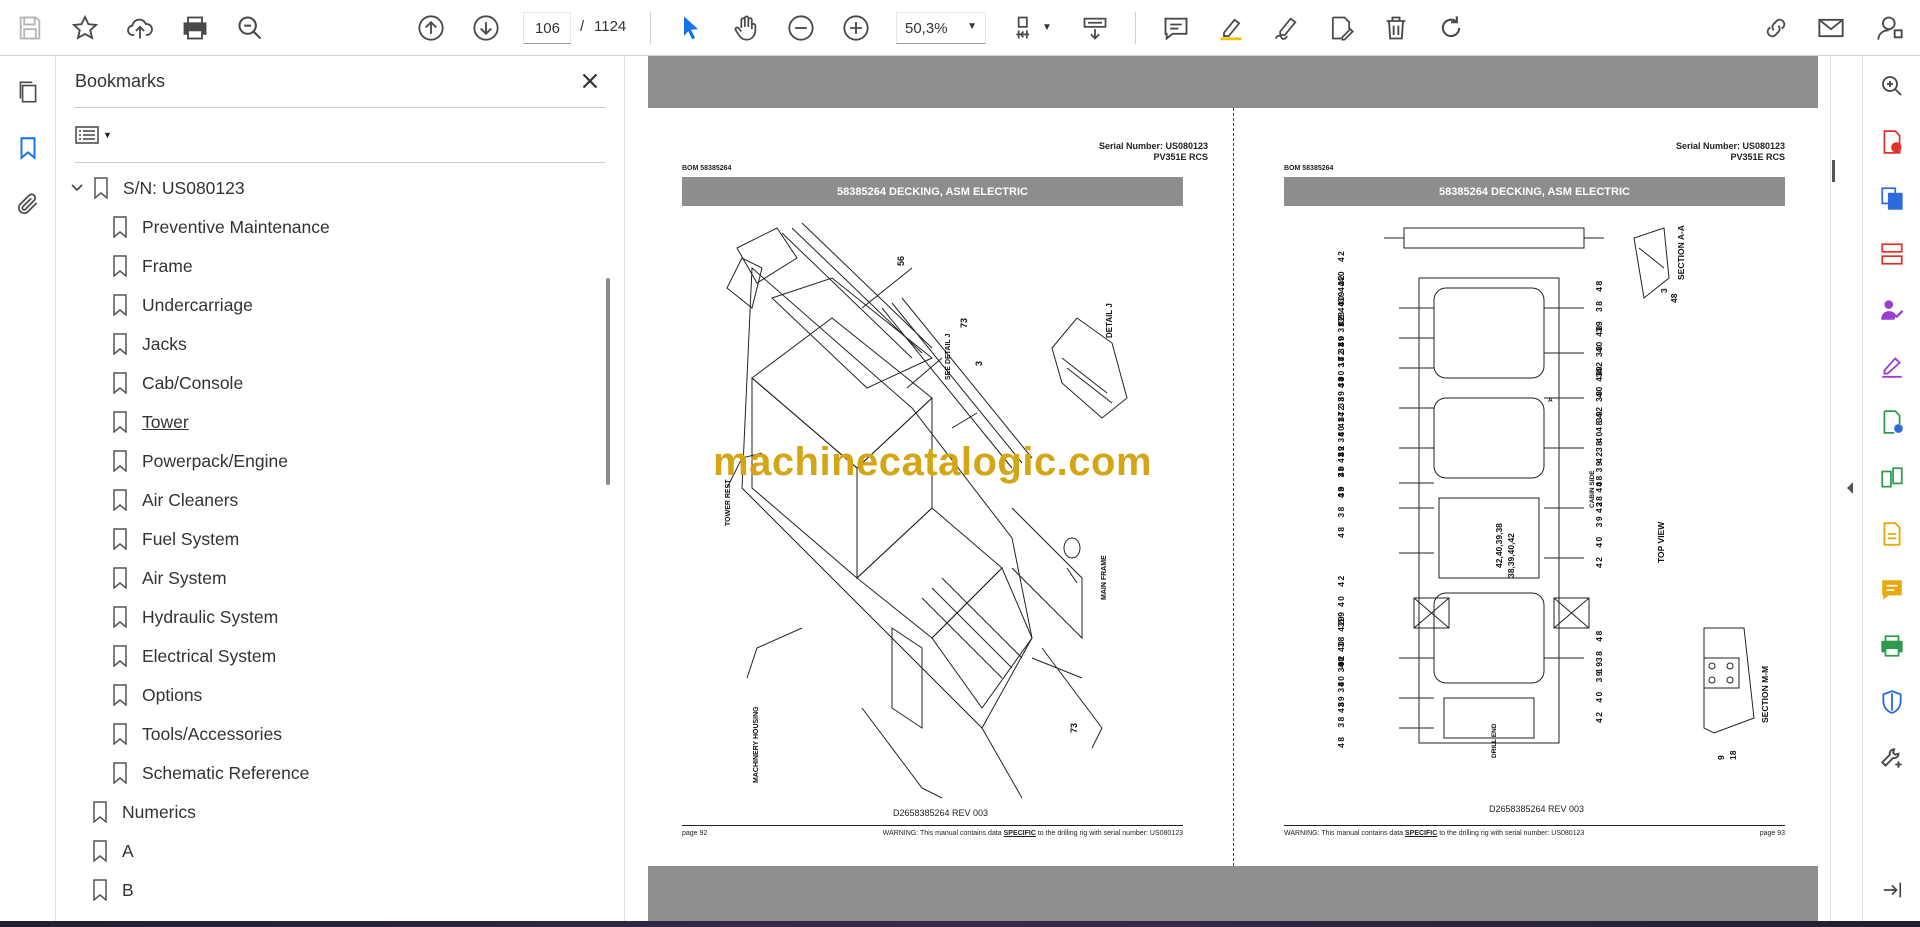  Describe the element at coordinates (210, 616) in the screenshot. I see `bookmark-label: Hydraulic System` at that location.